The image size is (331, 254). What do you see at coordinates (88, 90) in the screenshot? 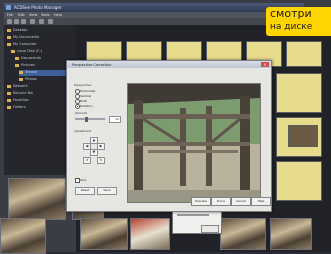
I see `option-label: Horizontal` at bounding box center [88, 90].